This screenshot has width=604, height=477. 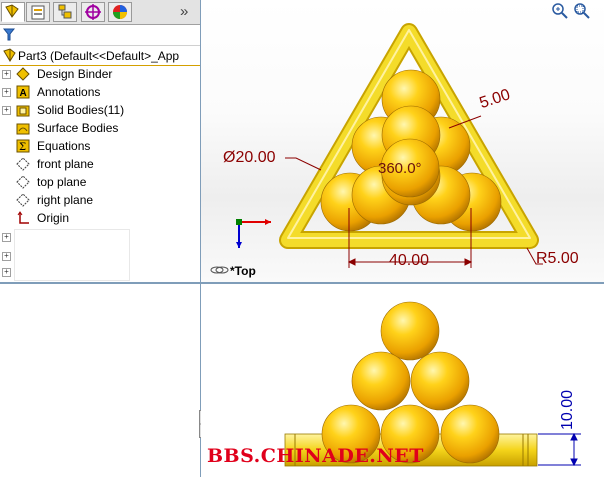 What do you see at coordinates (75, 74) in the screenshot?
I see `tree-item-label: Design Binder` at bounding box center [75, 74].